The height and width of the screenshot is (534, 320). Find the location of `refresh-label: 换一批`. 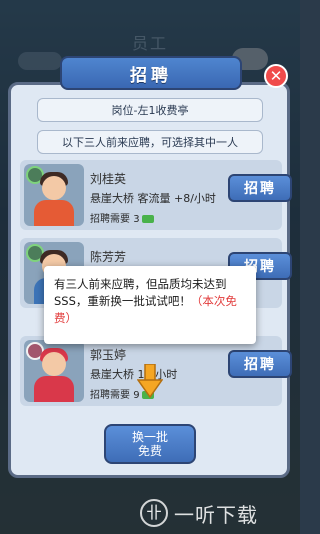

refresh-label: 换一批 is located at coordinates (149, 437).